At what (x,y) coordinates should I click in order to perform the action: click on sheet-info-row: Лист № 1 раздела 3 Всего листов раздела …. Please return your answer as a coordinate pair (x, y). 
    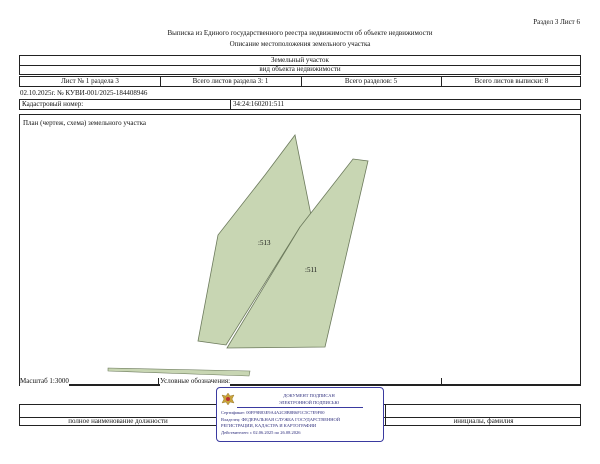
    Looking at the image, I should click on (300, 81).